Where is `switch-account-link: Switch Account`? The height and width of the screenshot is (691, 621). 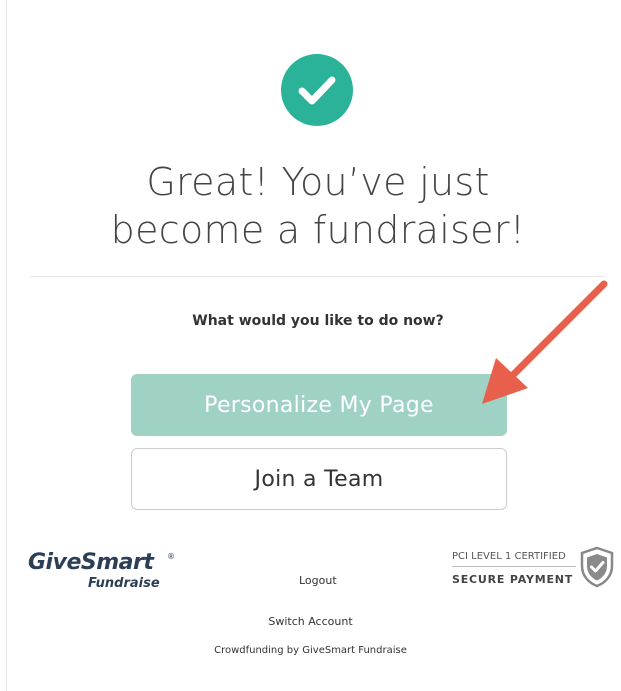
switch-account-link: Switch Account is located at coordinates (310, 621).